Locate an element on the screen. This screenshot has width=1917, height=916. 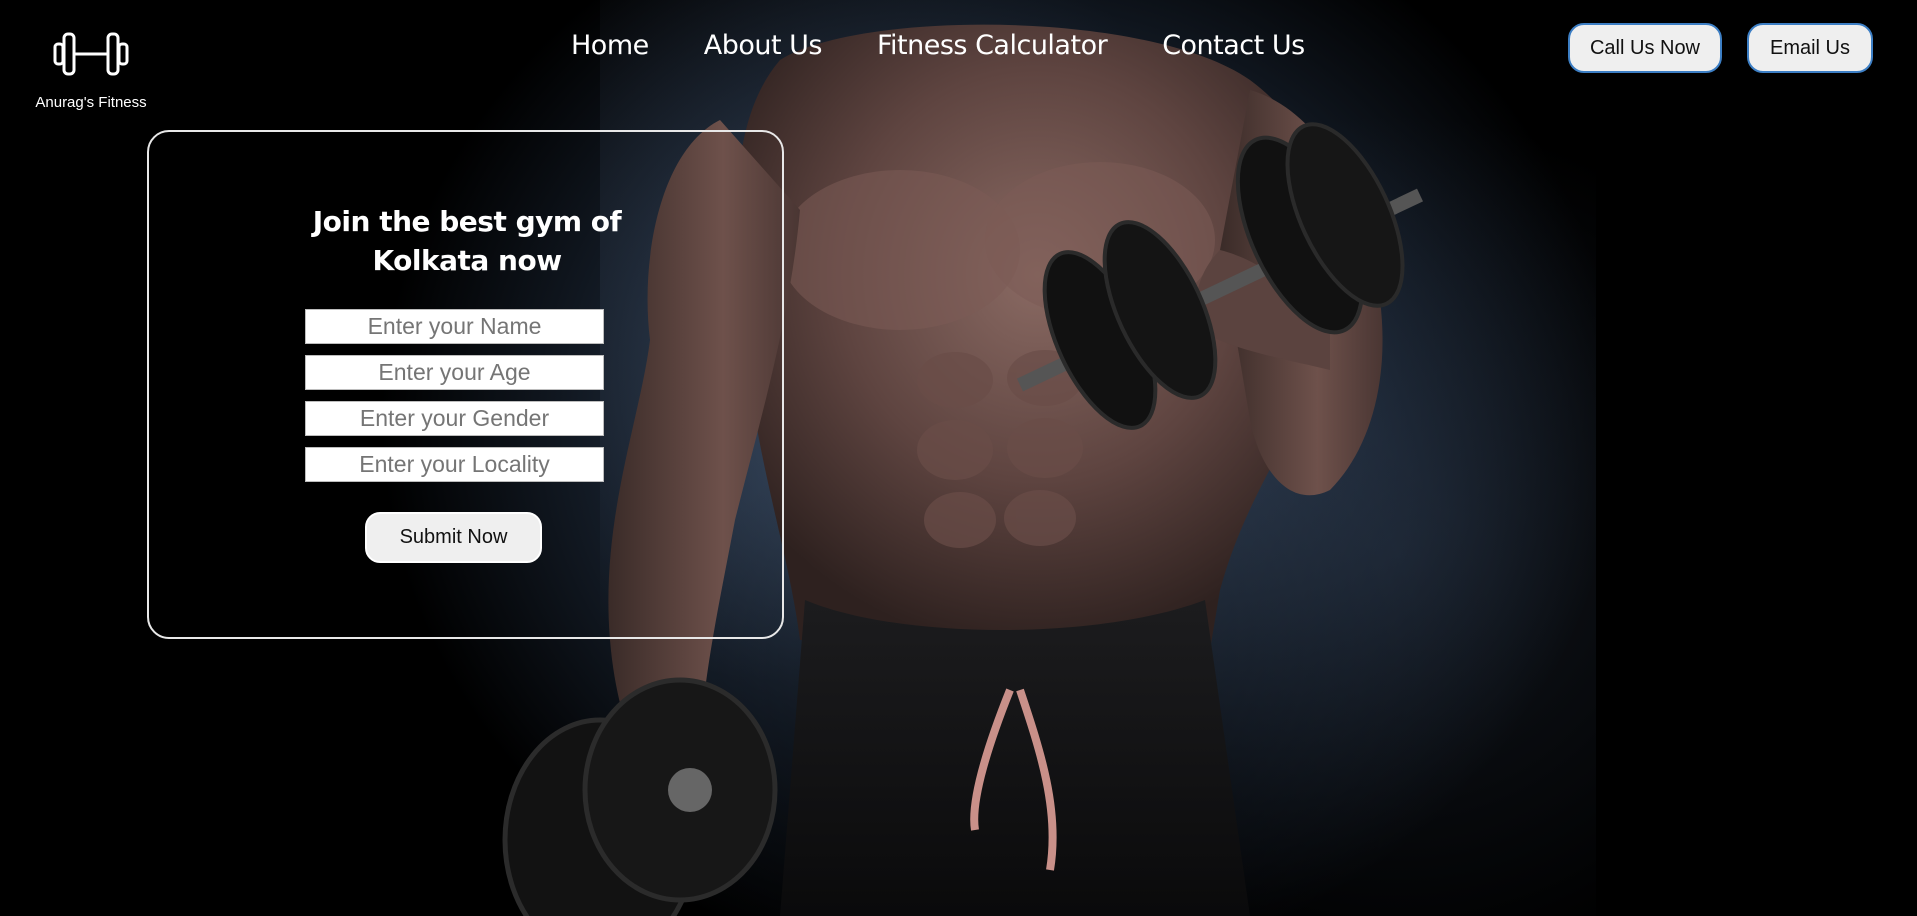
email-us-button: Email Us is located at coordinates (1810, 48).